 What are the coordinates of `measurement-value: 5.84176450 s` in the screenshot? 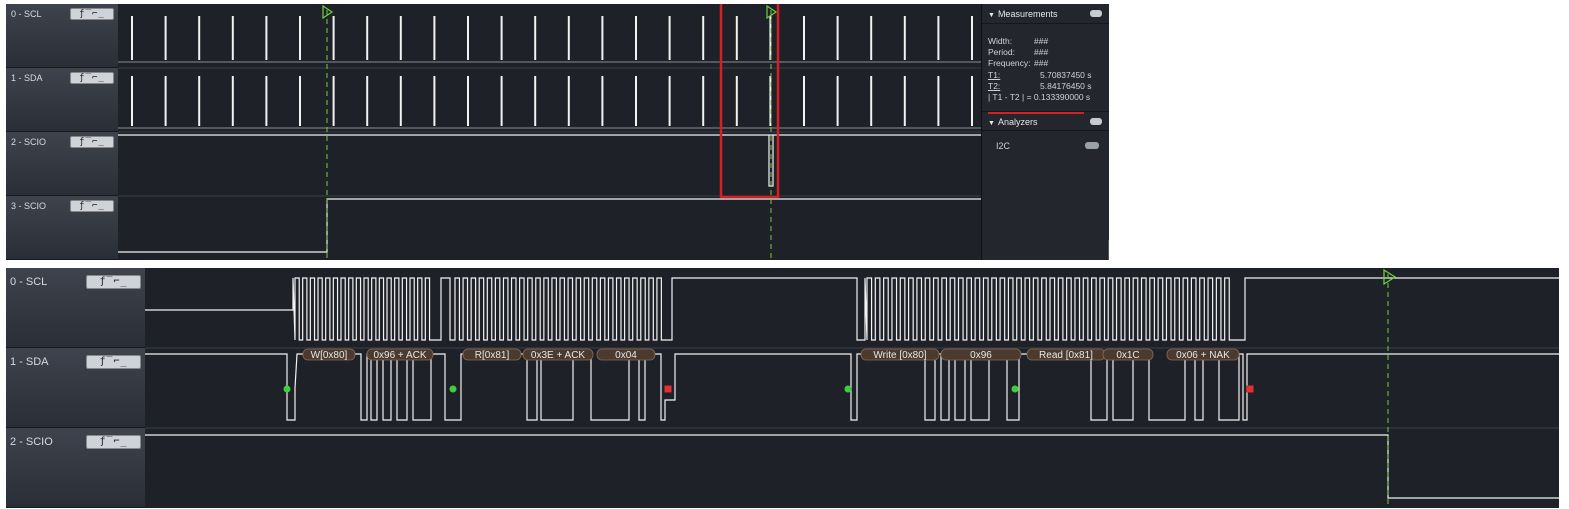 It's located at (1066, 86).